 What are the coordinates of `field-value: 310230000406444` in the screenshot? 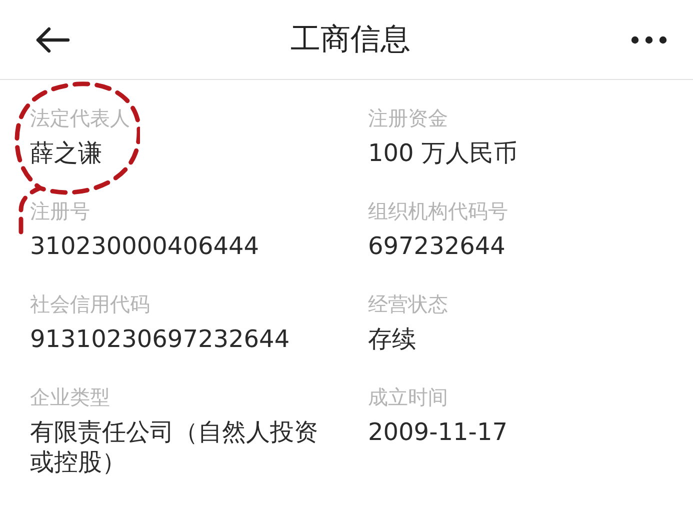 It's located at (145, 246).